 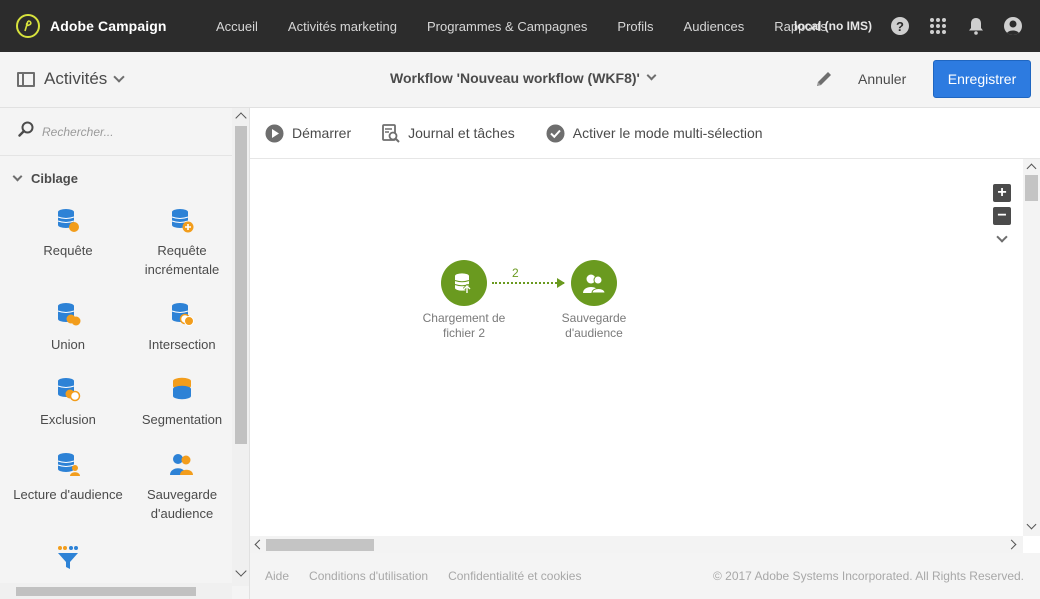 I want to click on activities-panel-toggle: Activités, so click(x=71, y=79).